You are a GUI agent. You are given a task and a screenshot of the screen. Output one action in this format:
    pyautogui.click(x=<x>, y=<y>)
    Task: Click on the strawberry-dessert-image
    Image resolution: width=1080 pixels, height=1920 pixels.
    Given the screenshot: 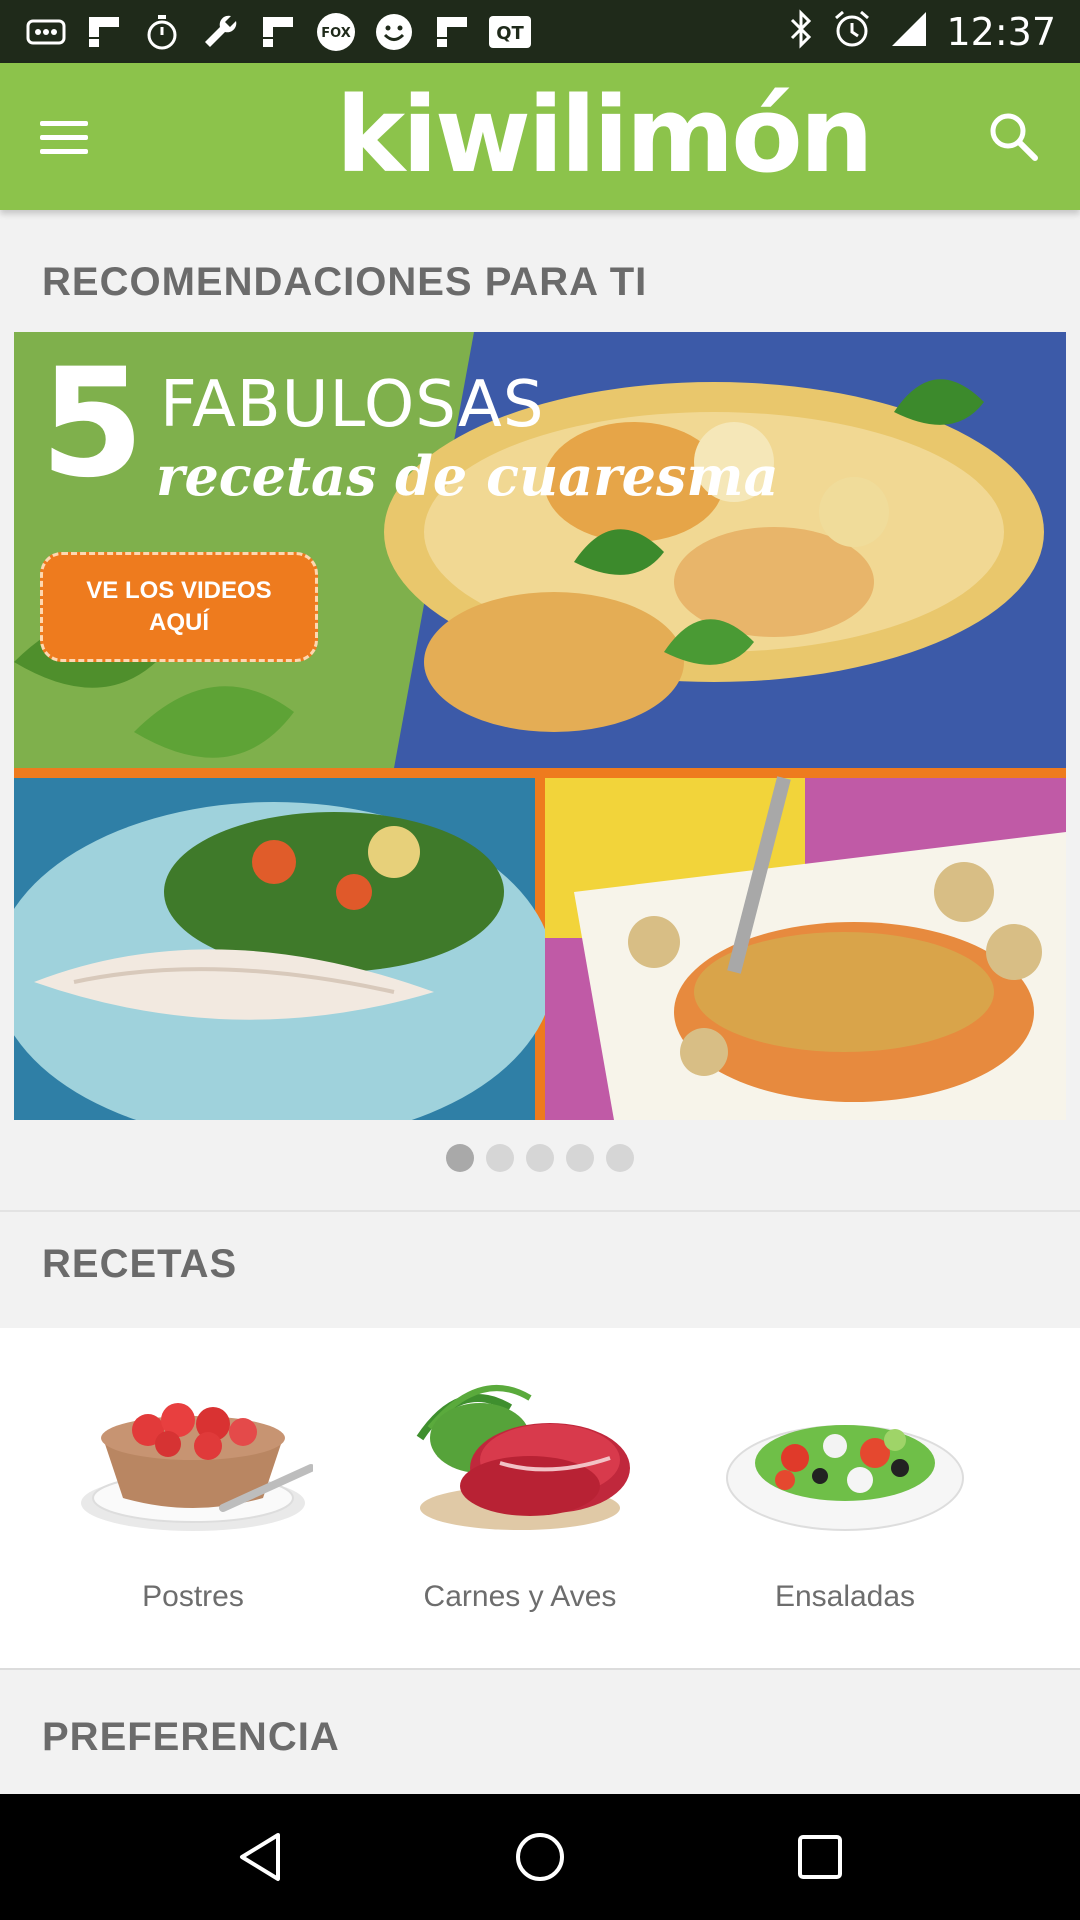 What is the action you would take?
    pyautogui.click(x=198, y=1467)
    